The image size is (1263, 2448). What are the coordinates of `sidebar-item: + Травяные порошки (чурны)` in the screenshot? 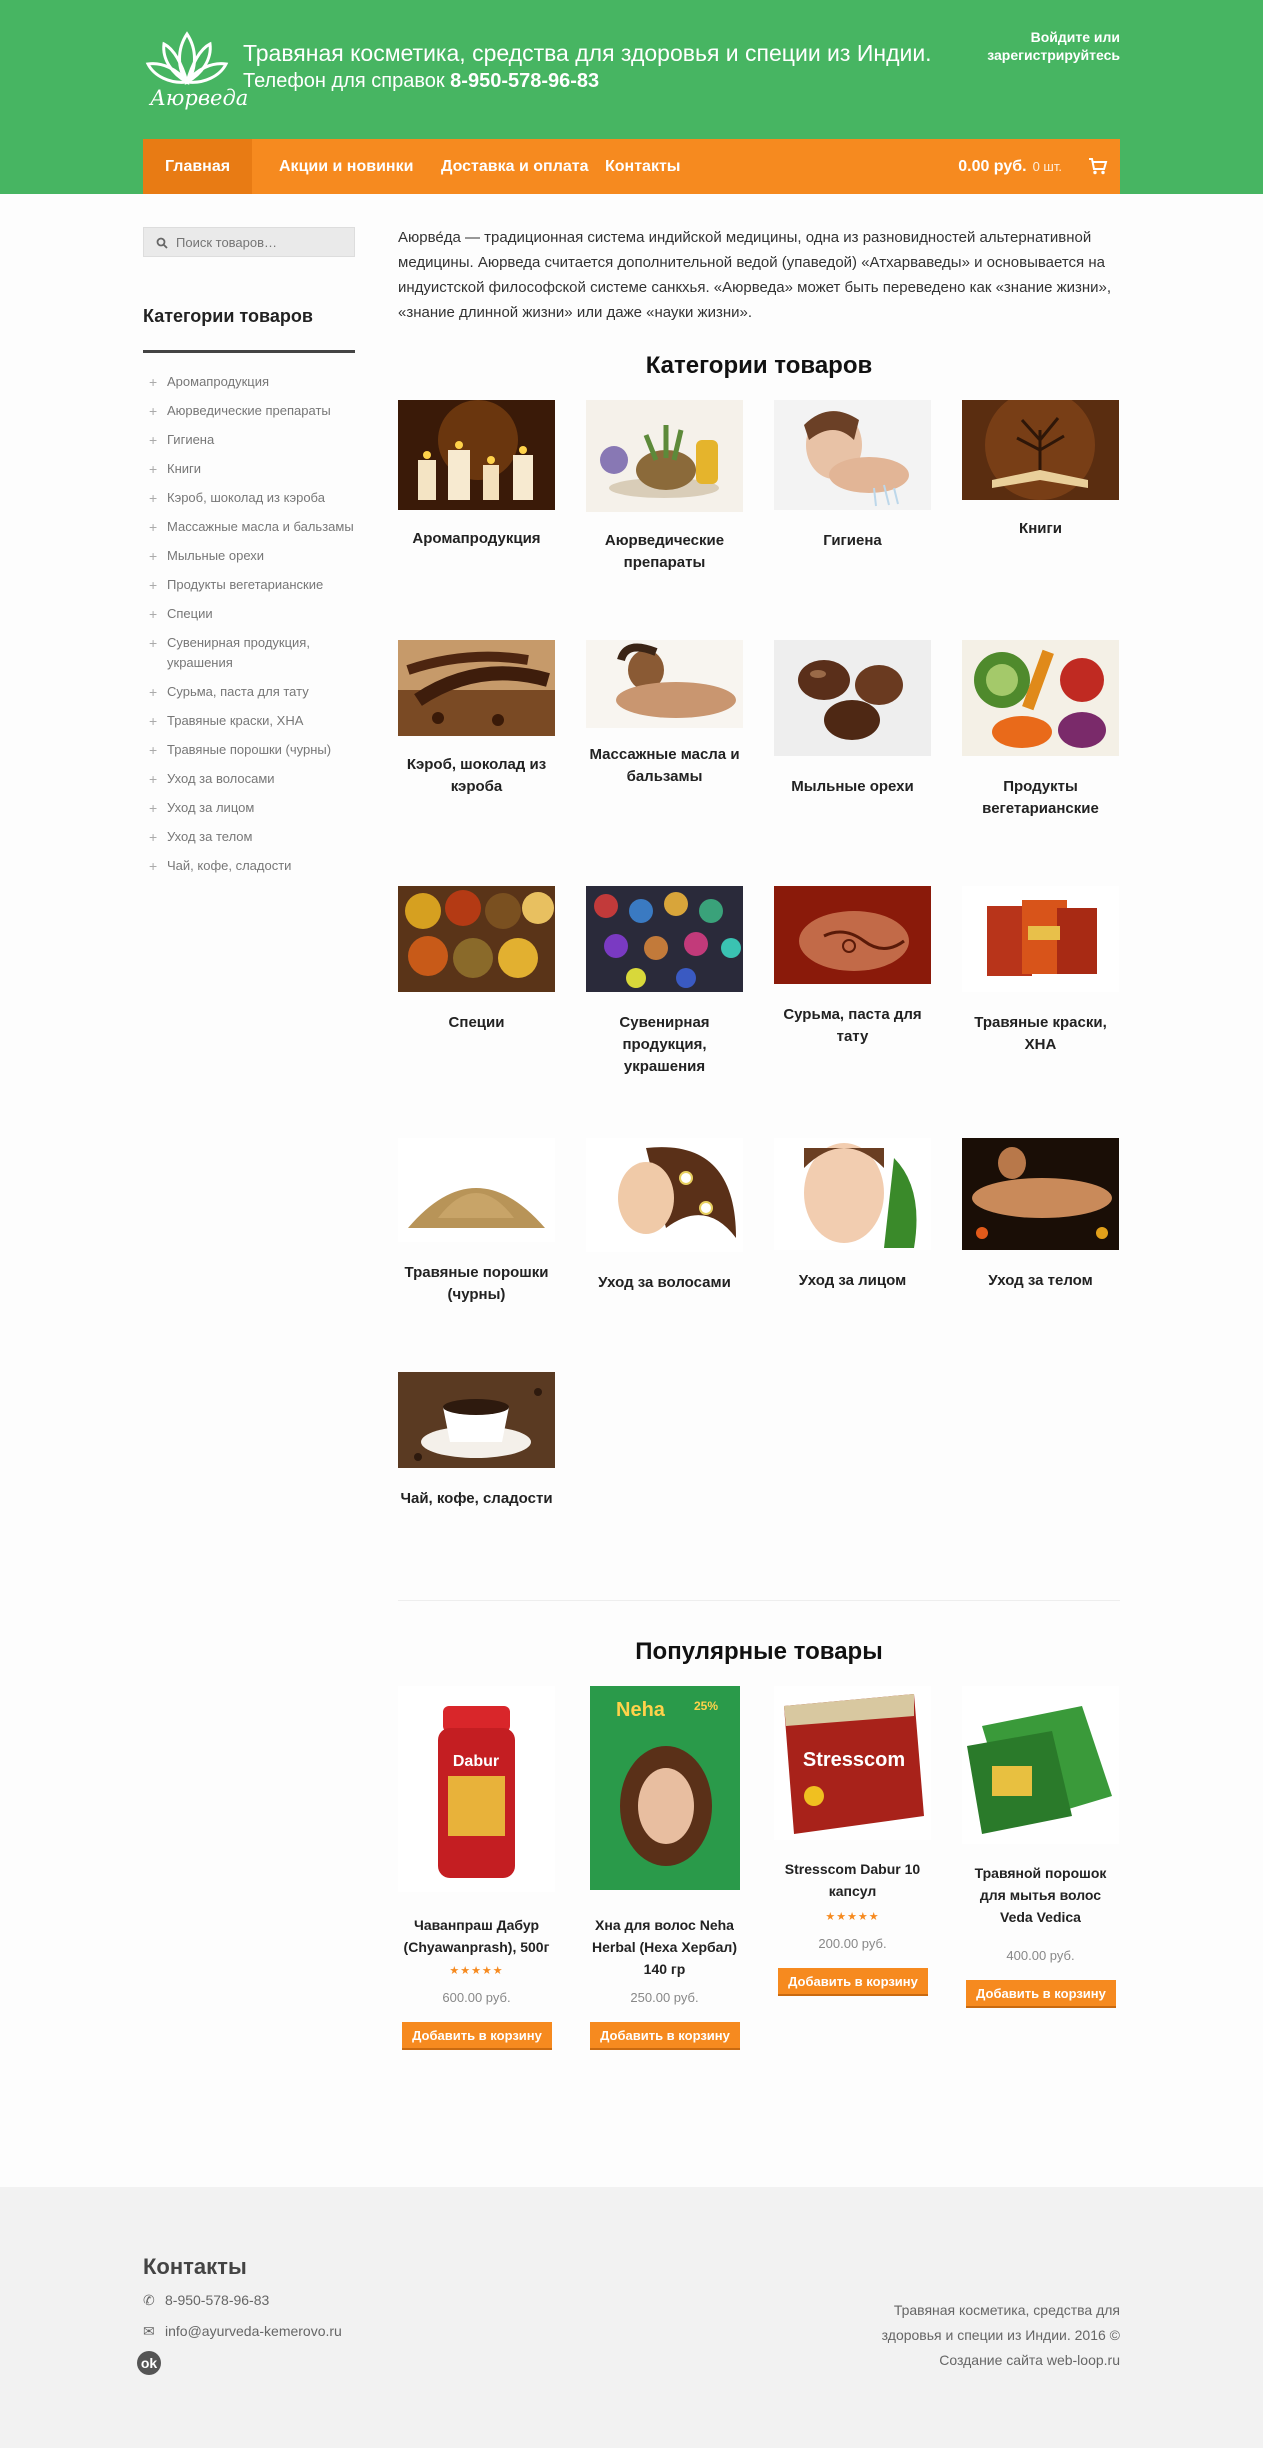 It's located at (249, 750).